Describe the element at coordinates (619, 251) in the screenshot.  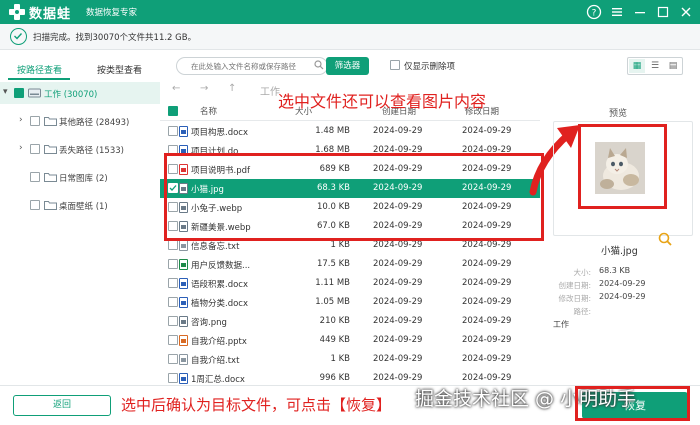
I see `preview-file-name: 小猫.jpg` at that location.